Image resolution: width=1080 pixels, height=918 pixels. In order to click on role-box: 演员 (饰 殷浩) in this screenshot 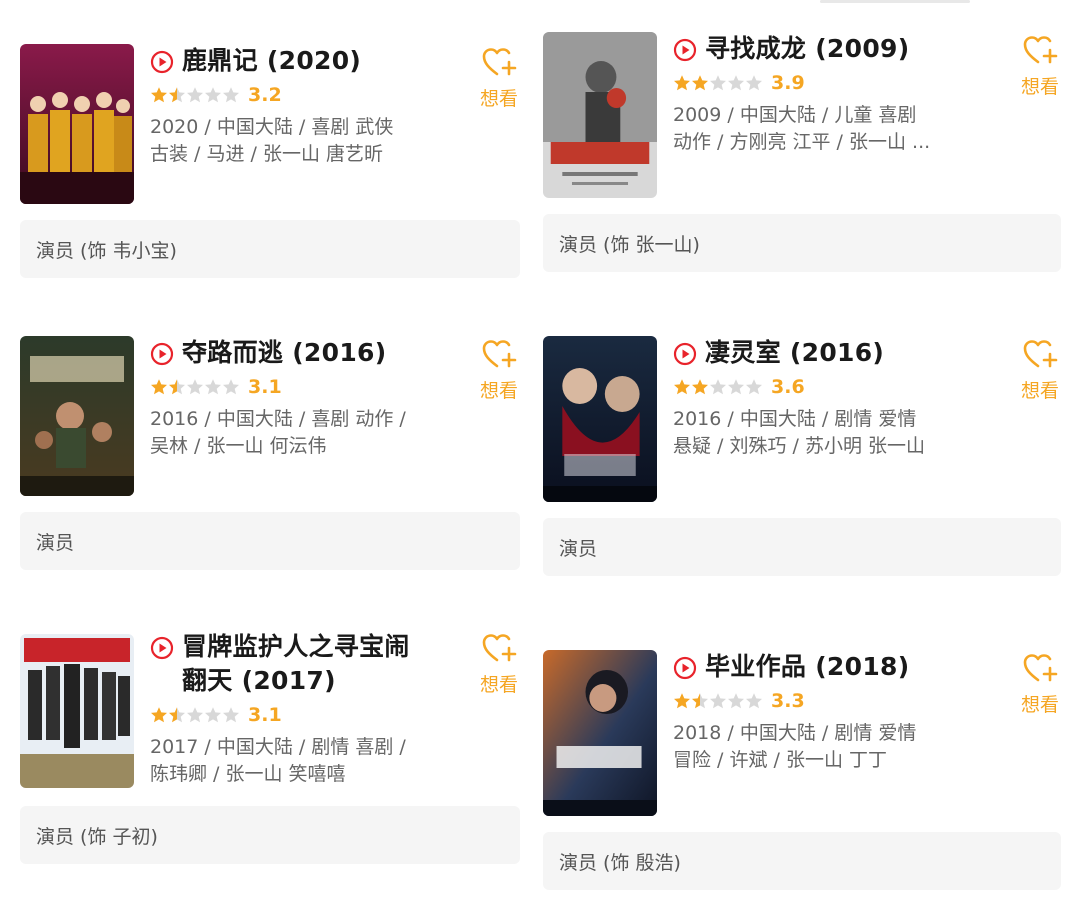, I will do `click(802, 861)`.